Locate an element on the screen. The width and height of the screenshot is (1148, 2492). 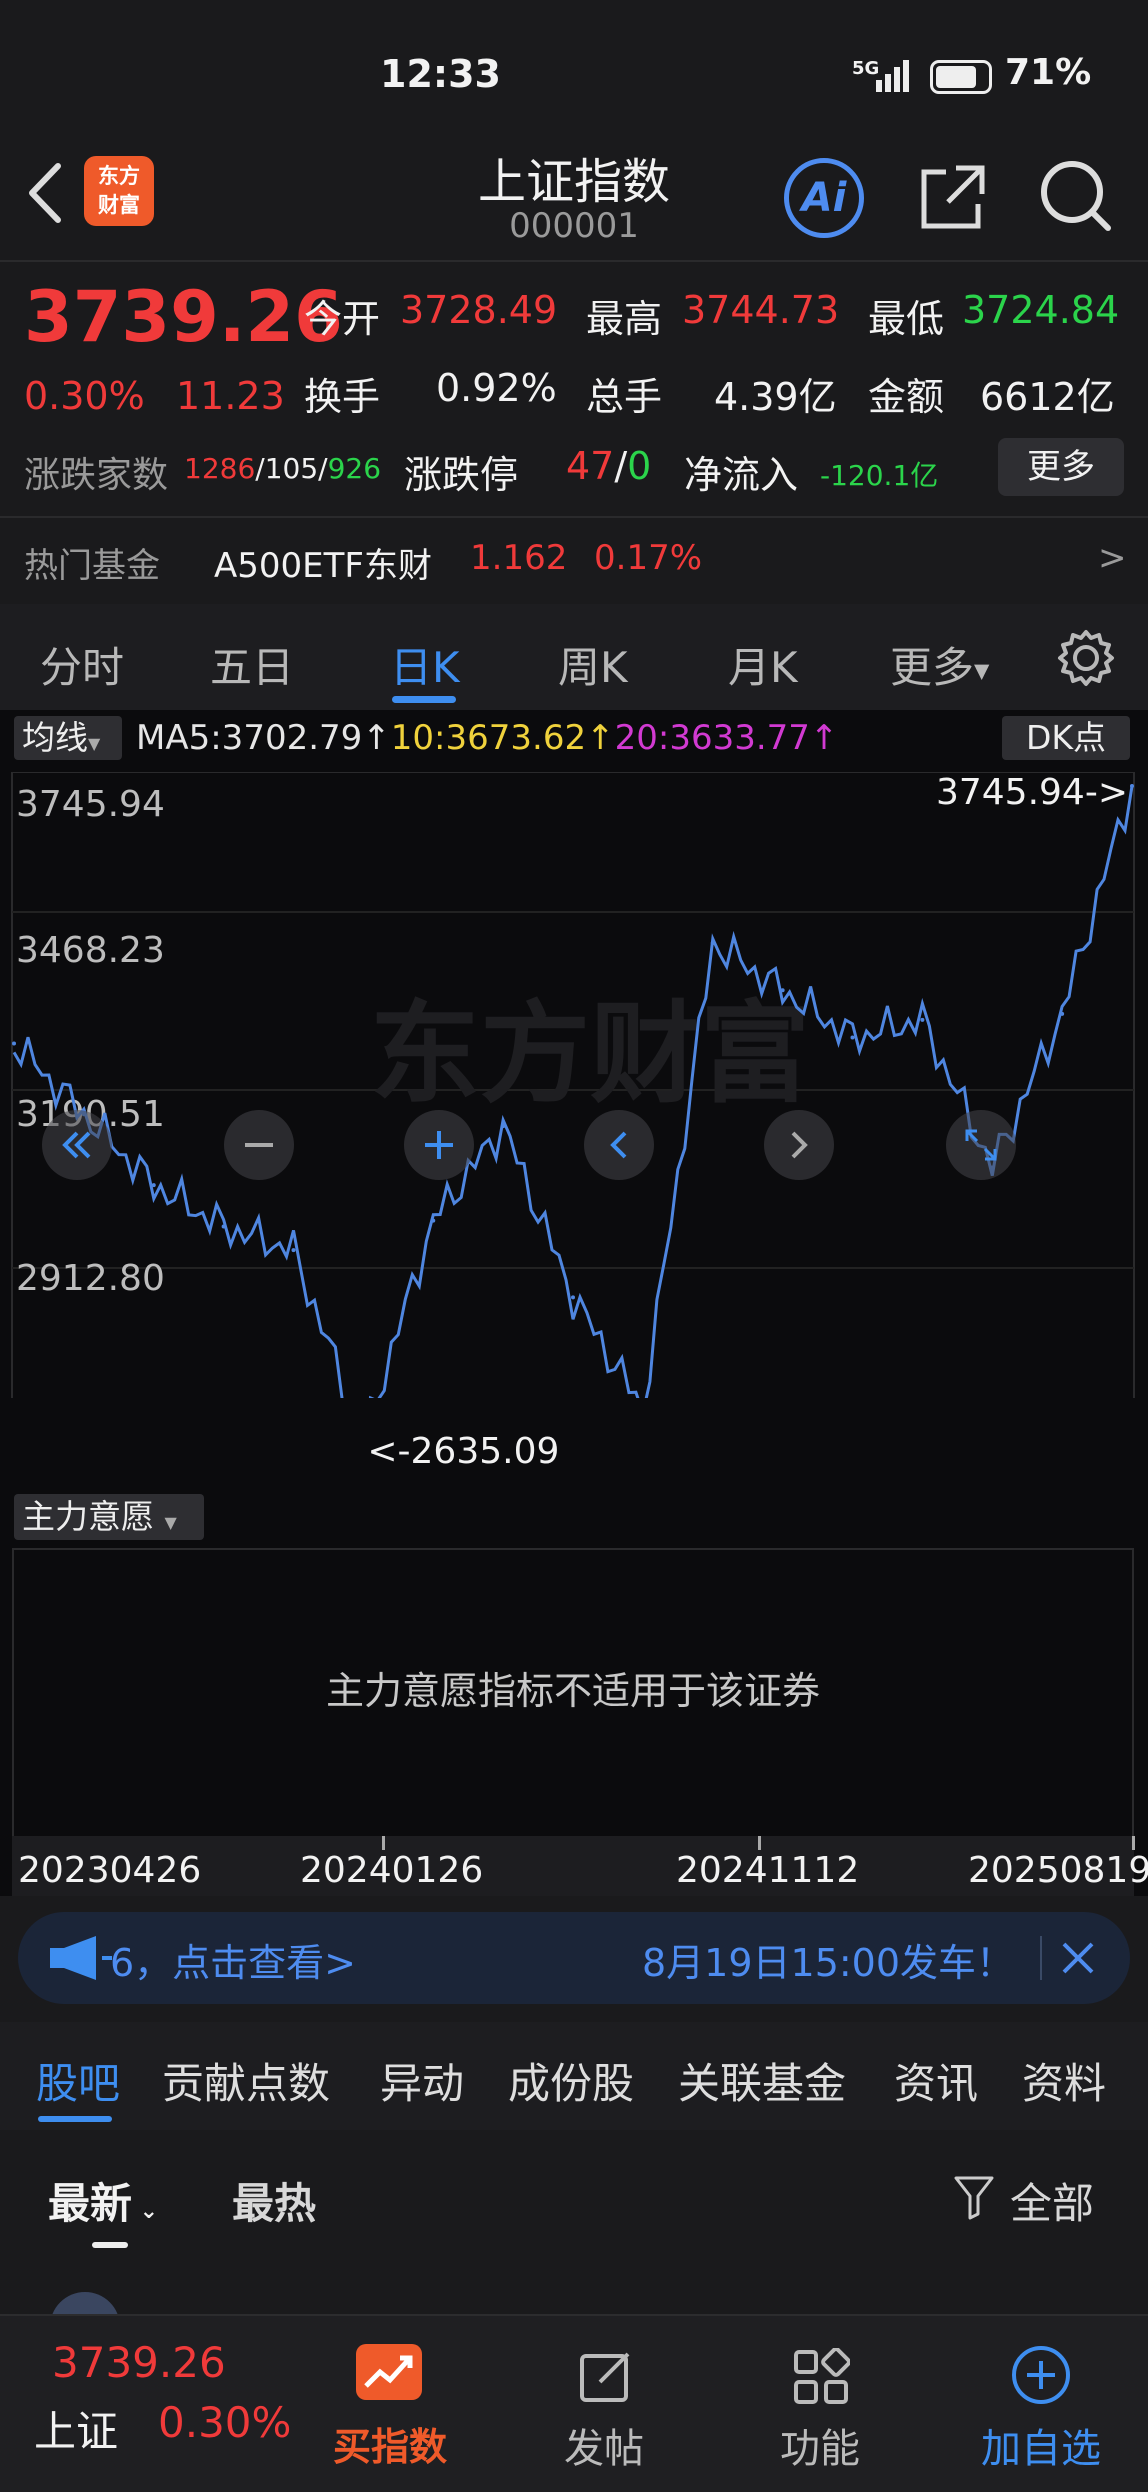
add-watchlist-label: 加自选 is located at coordinates (1041, 2449).